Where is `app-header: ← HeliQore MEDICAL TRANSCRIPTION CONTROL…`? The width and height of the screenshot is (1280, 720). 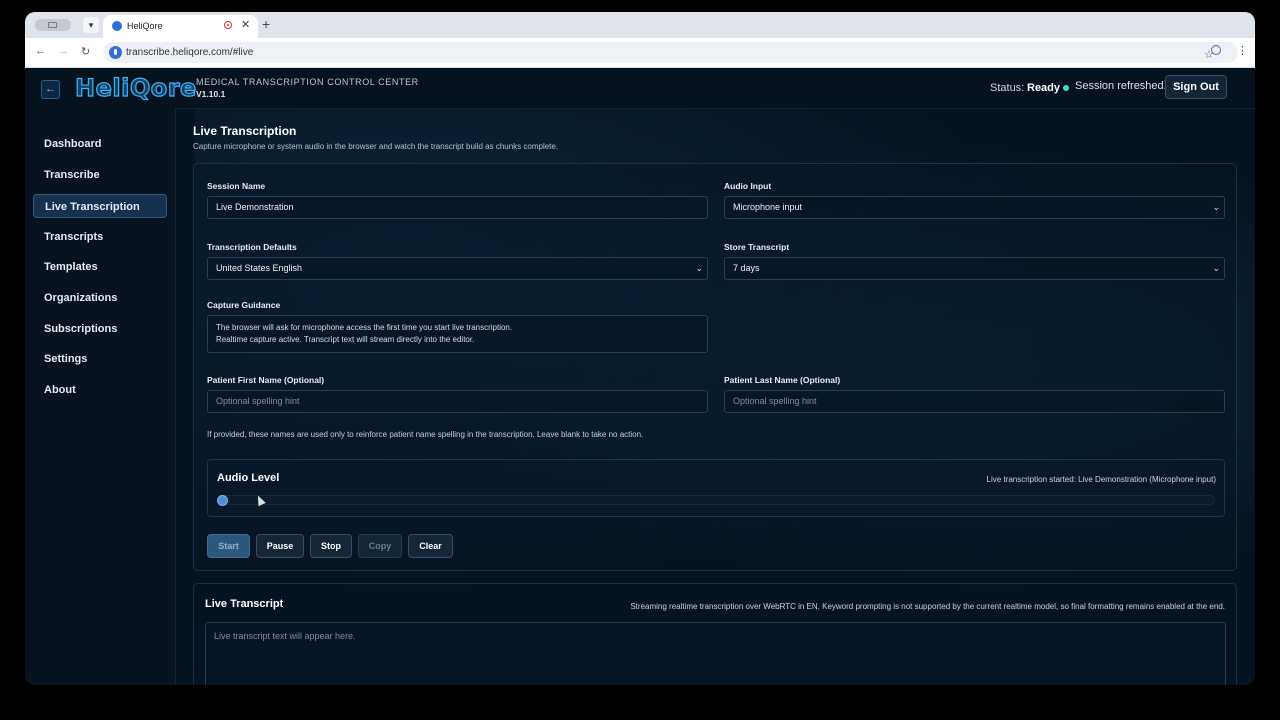 app-header: ← HeliQore MEDICAL TRANSCRIPTION CONTROL… is located at coordinates (640, 88).